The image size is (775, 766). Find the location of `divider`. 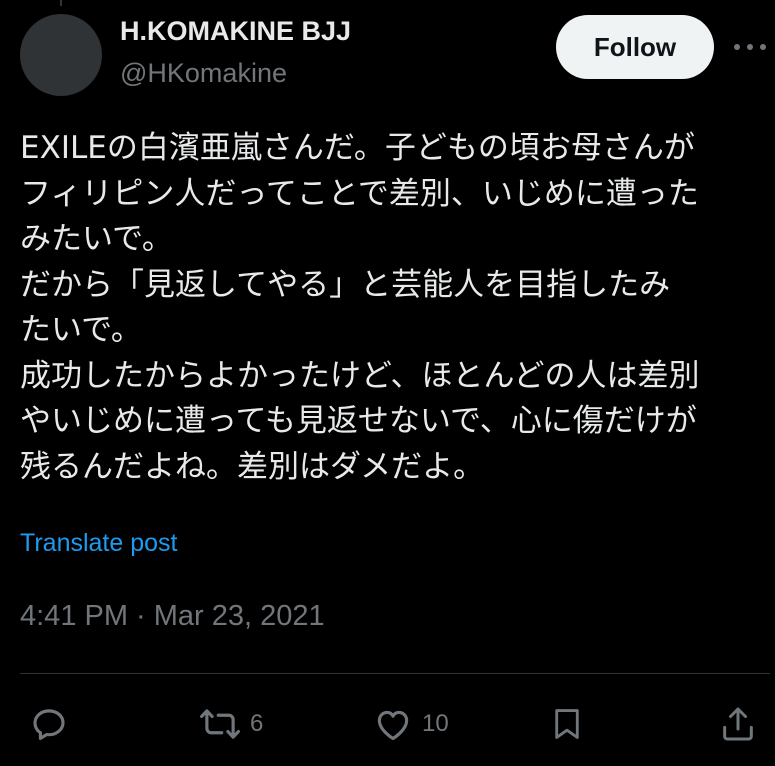

divider is located at coordinates (395, 673).